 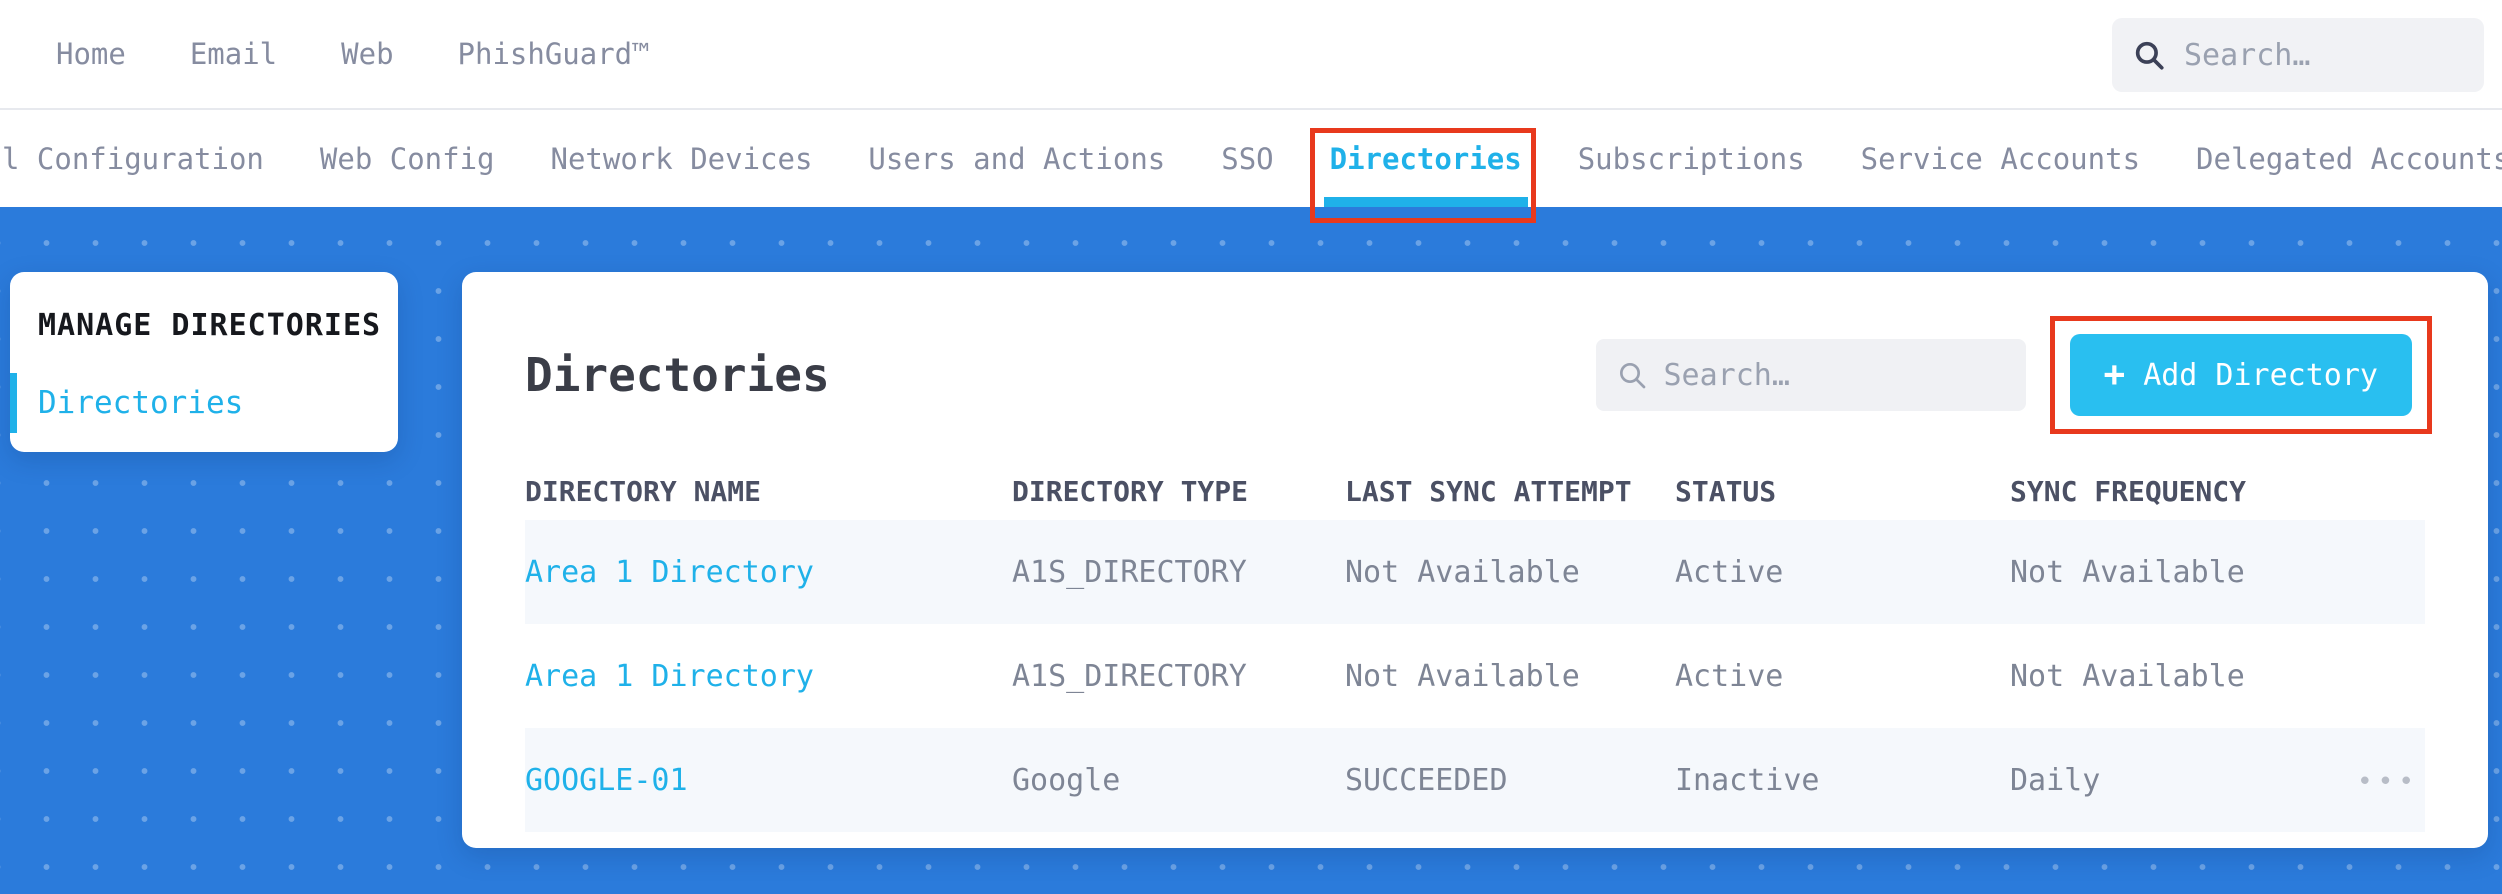 I want to click on sub-nav-tab-directories: Directories, so click(x=1422, y=166).